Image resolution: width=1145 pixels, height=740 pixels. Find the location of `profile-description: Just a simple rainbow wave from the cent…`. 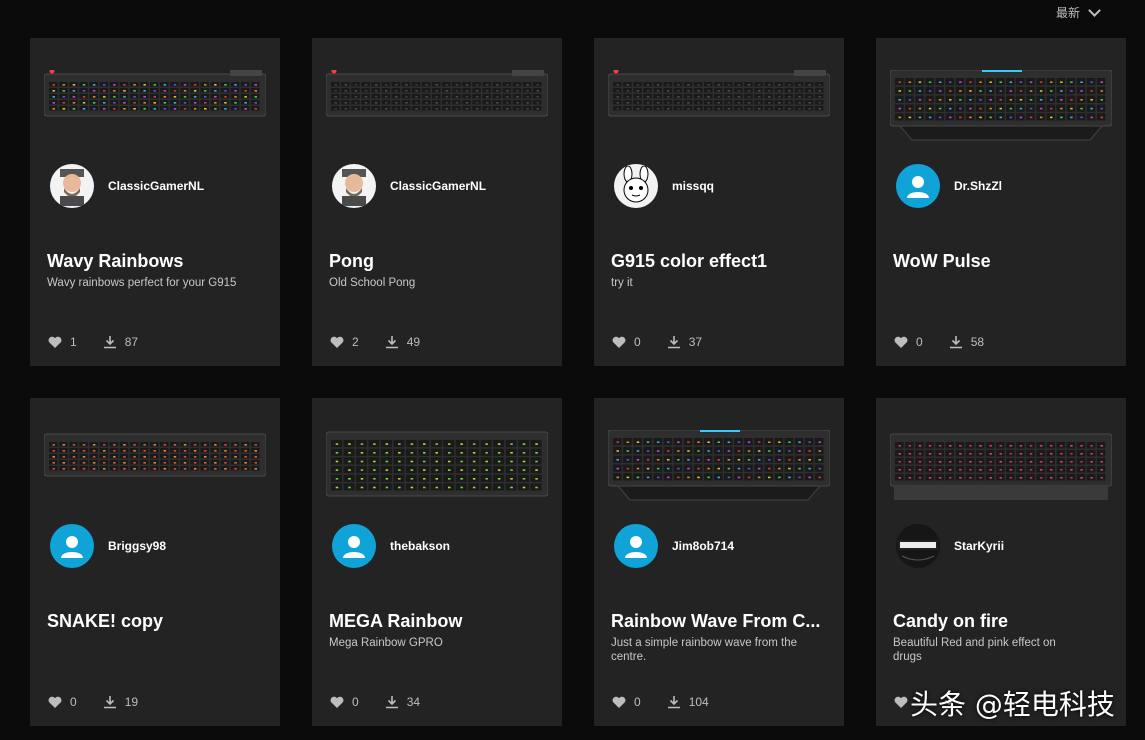

profile-description: Just a simple rainbow wave from the cent… is located at coordinates (704, 650).